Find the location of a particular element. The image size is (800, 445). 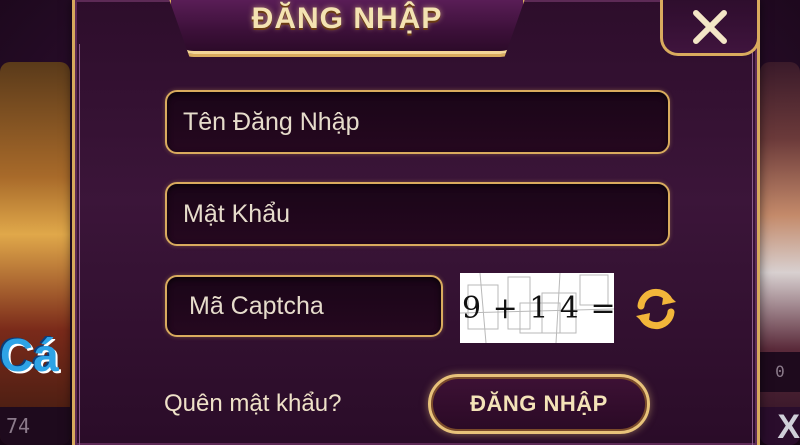

captcha-image: 9 + 1 4 = ? is located at coordinates (537, 308).